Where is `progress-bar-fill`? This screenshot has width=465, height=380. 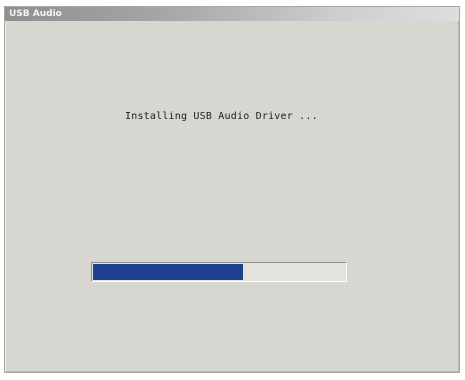
progress-bar-fill is located at coordinates (168, 272).